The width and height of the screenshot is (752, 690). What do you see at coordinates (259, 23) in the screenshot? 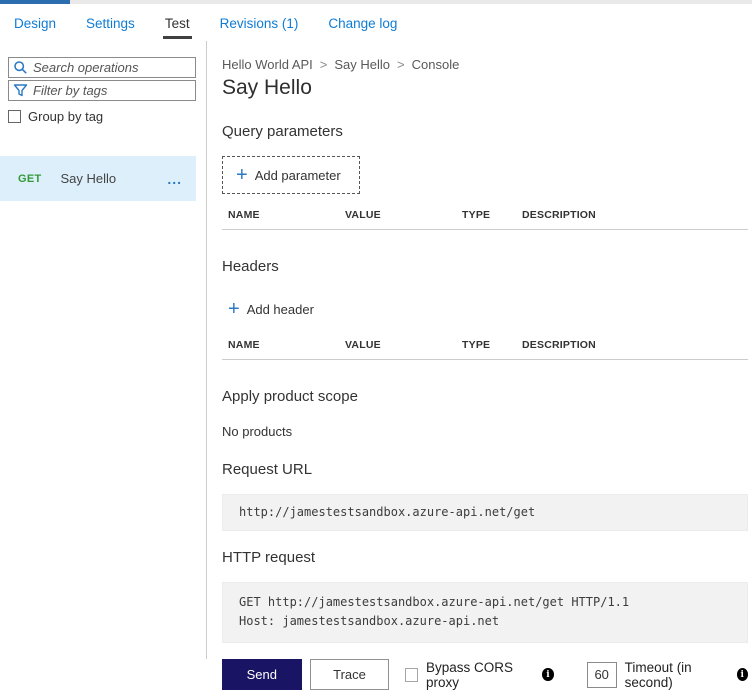
I see `tab-revisions: Revisions (1)` at bounding box center [259, 23].